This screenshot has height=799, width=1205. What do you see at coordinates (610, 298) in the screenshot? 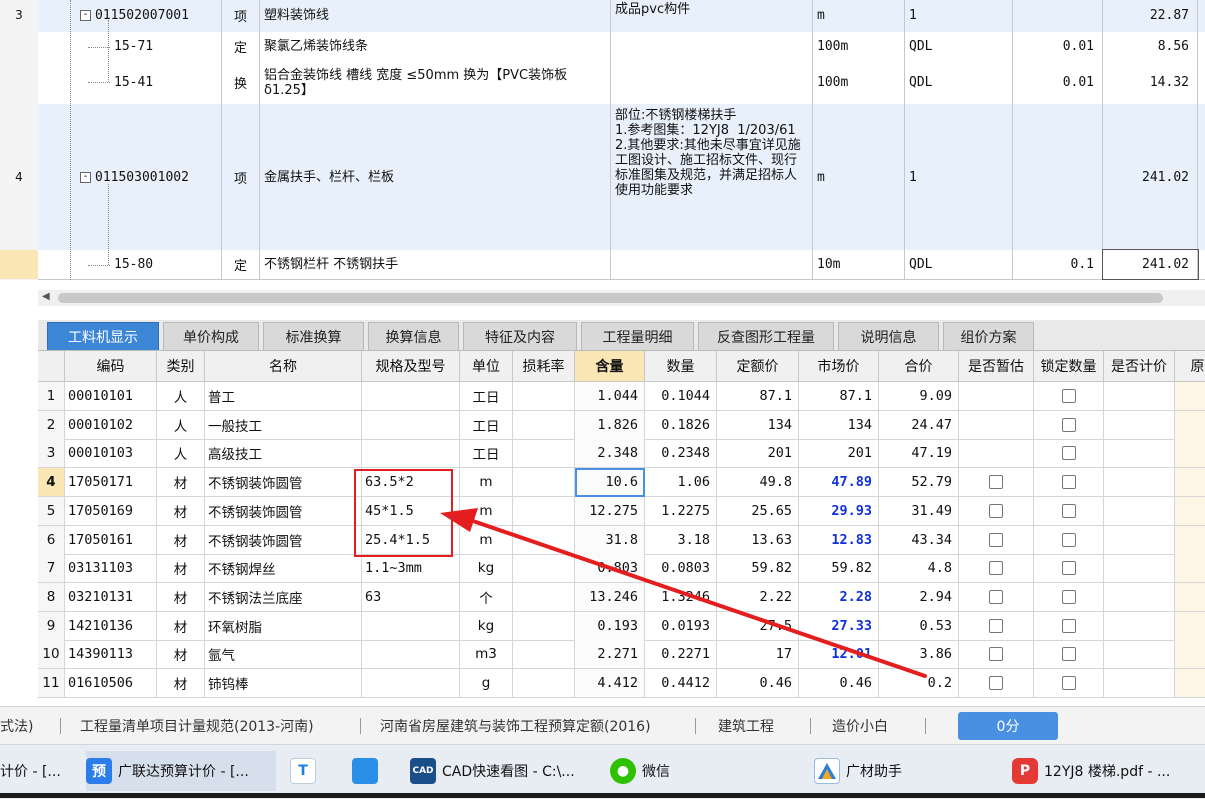
I see `scrollbar-thumb` at bounding box center [610, 298].